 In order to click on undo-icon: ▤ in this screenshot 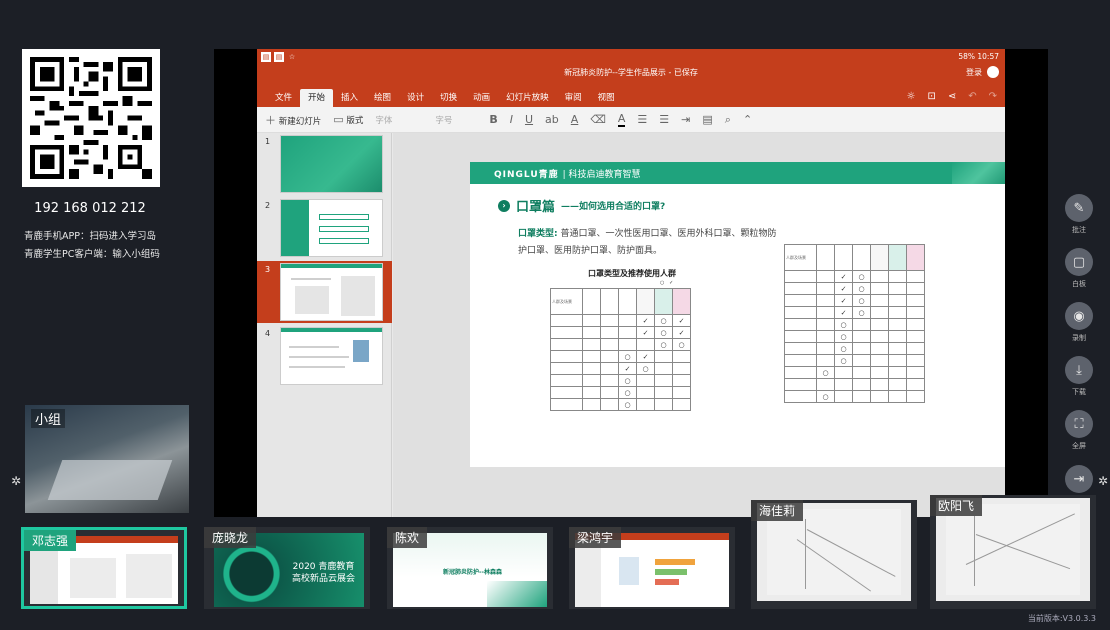, I will do `click(279, 57)`.